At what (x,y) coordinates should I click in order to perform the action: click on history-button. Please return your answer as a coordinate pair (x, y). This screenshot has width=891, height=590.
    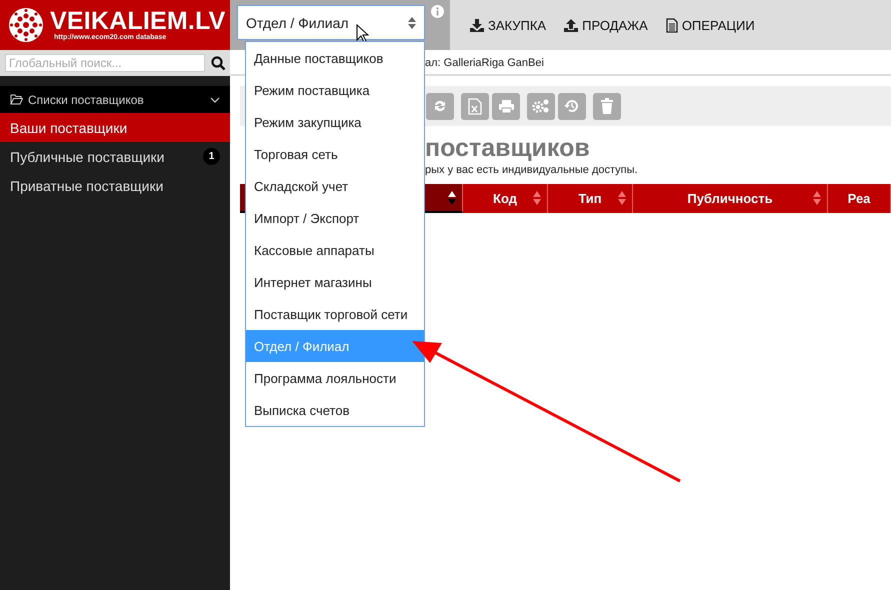
    Looking at the image, I should click on (572, 106).